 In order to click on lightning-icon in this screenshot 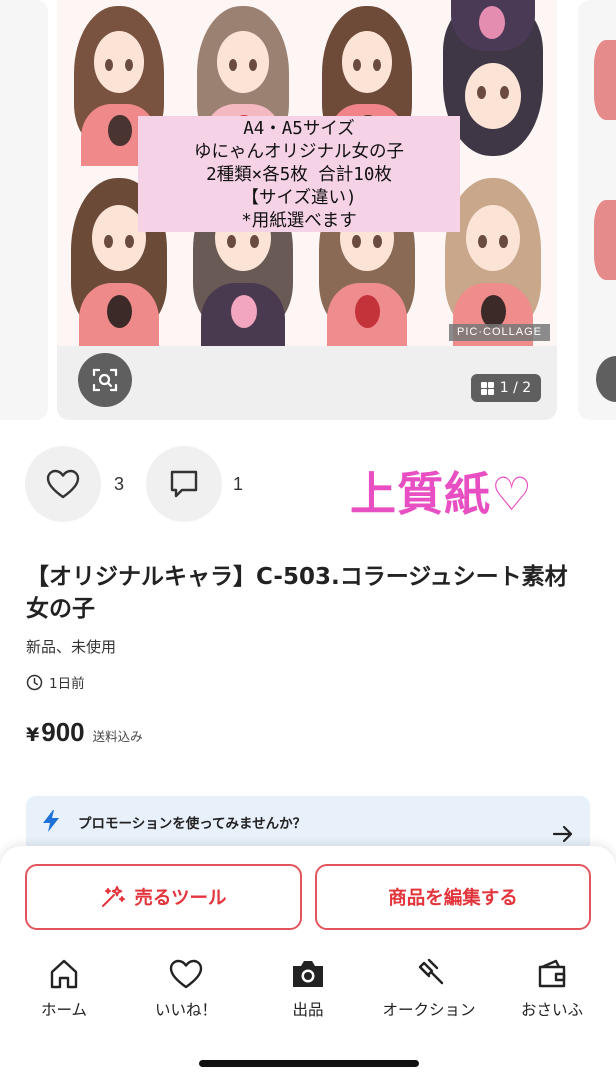, I will do `click(51, 821)`.